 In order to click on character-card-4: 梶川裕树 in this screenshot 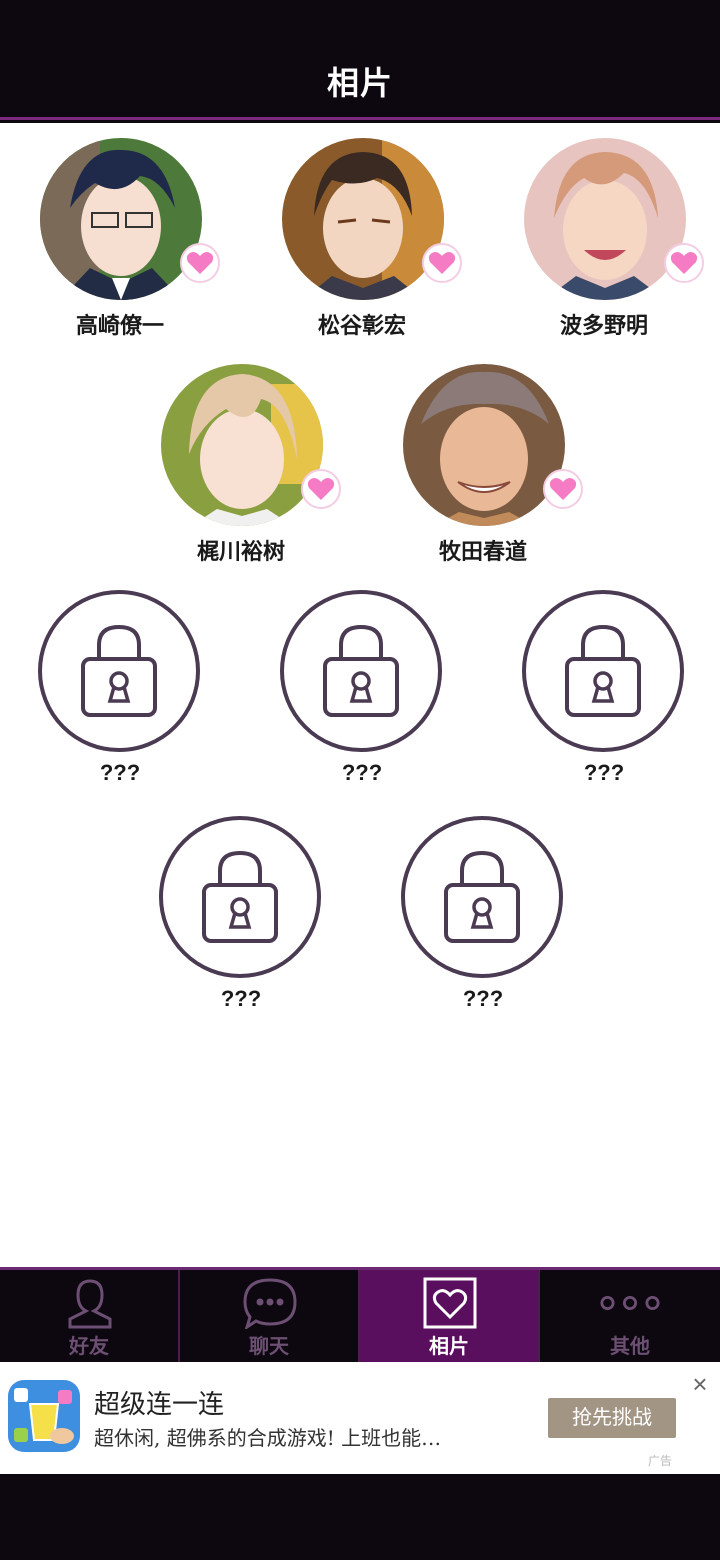, I will do `click(241, 456)`.